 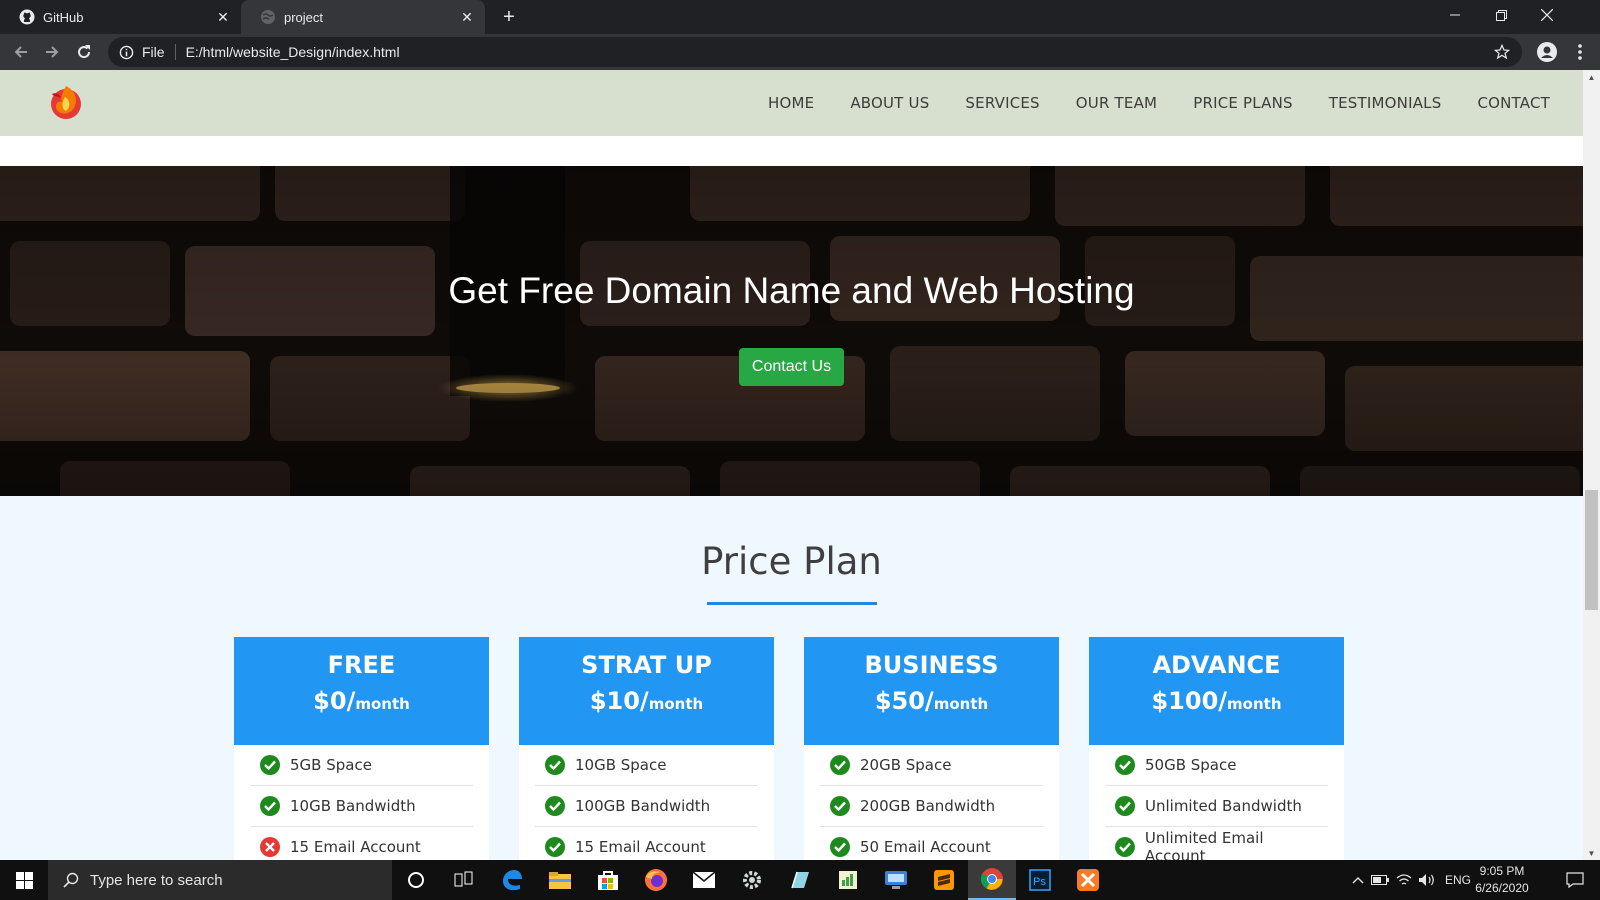 What do you see at coordinates (1501, 15) in the screenshot?
I see `restore-button` at bounding box center [1501, 15].